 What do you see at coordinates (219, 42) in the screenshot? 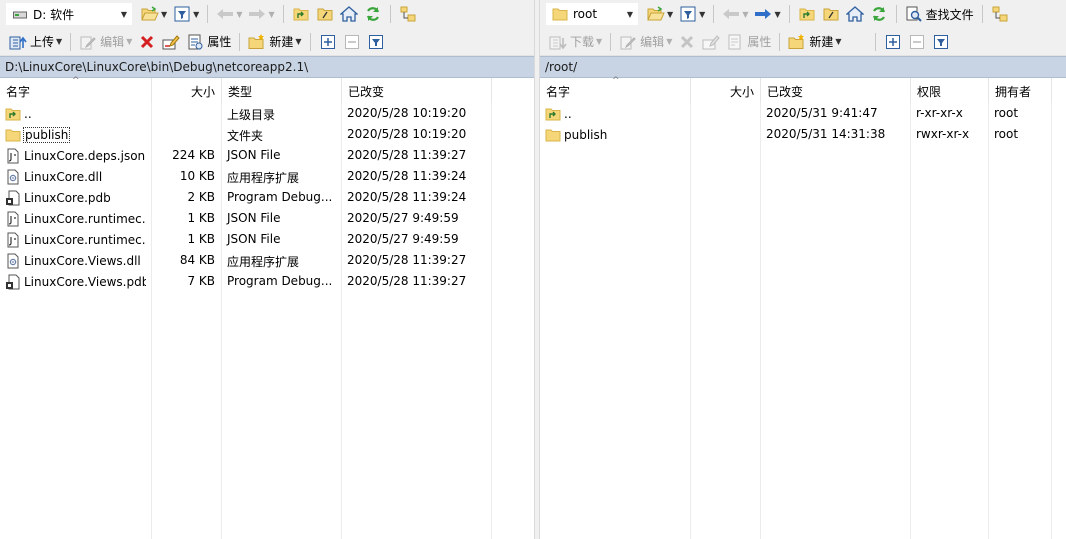
I see `properties-label: 属性` at bounding box center [219, 42].